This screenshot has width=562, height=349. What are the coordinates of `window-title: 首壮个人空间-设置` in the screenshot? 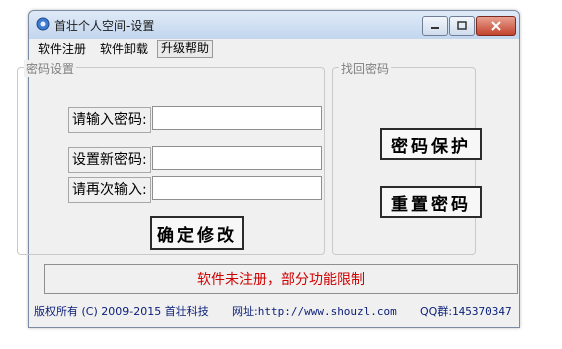 It's located at (104, 26).